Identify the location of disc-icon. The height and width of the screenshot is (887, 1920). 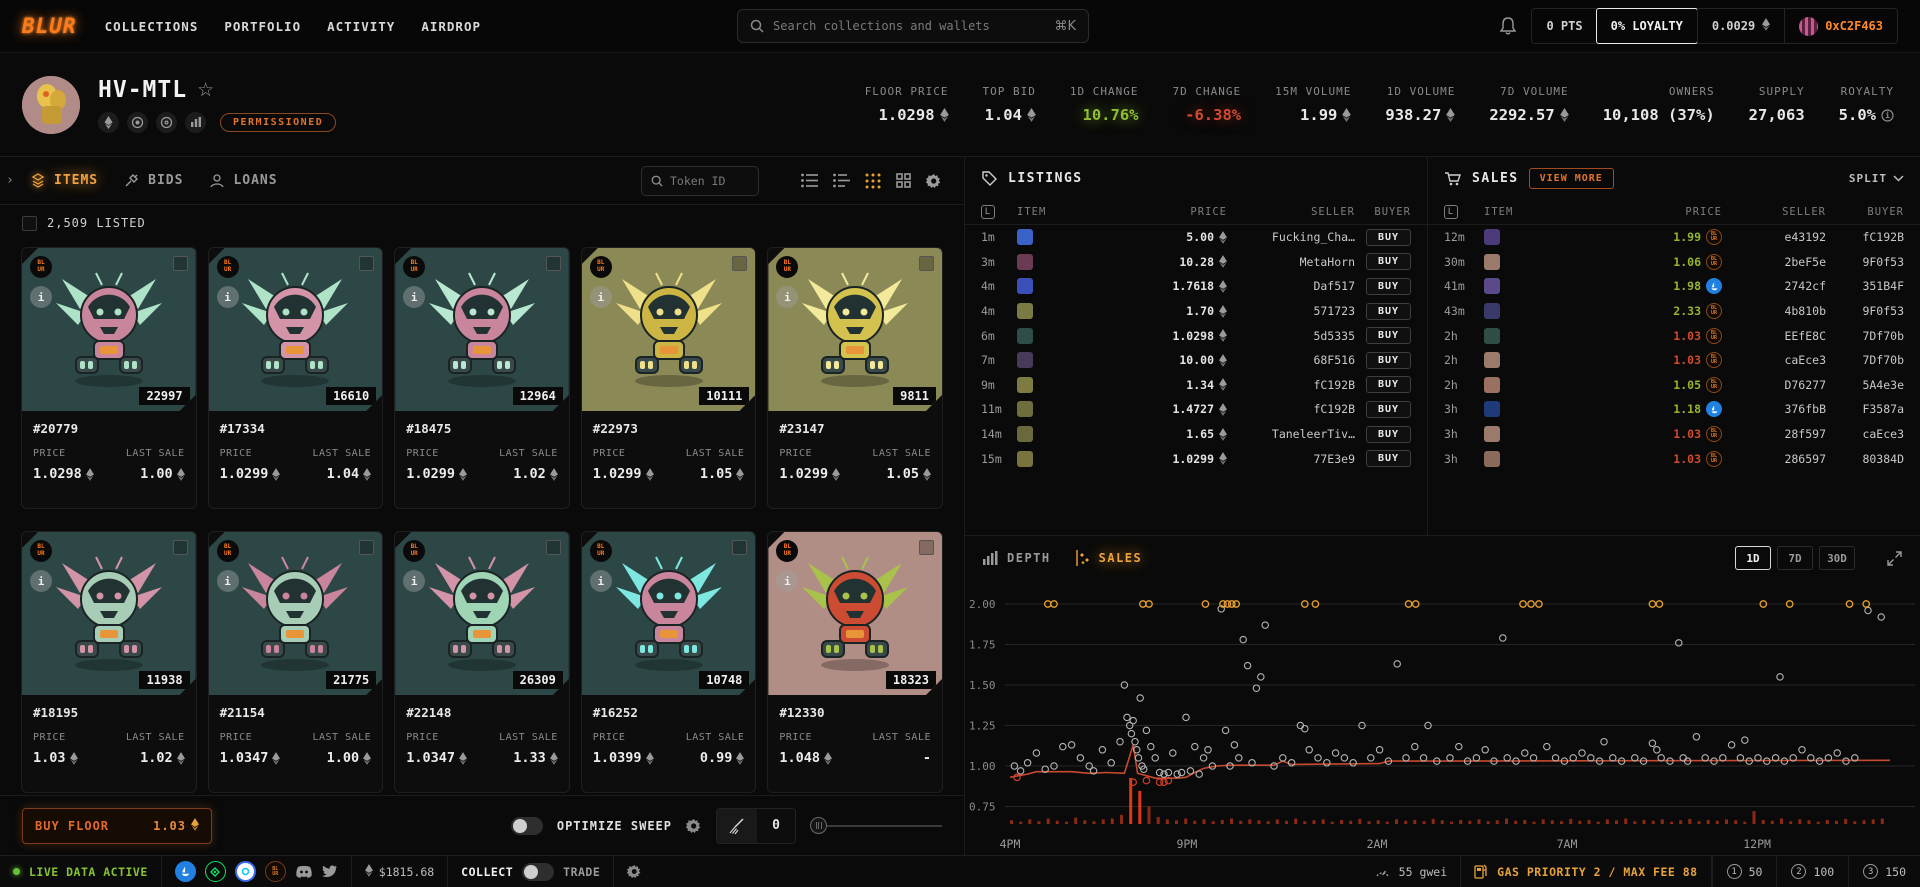
(166, 122).